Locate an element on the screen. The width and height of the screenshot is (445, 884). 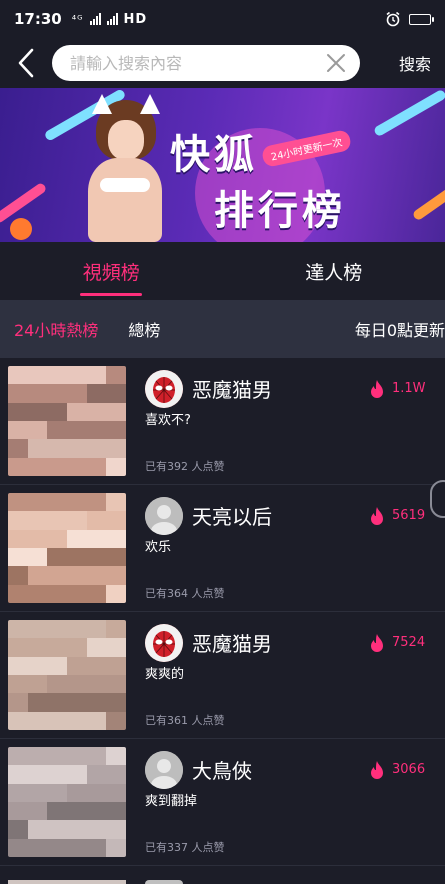
search-box is located at coordinates (206, 63).